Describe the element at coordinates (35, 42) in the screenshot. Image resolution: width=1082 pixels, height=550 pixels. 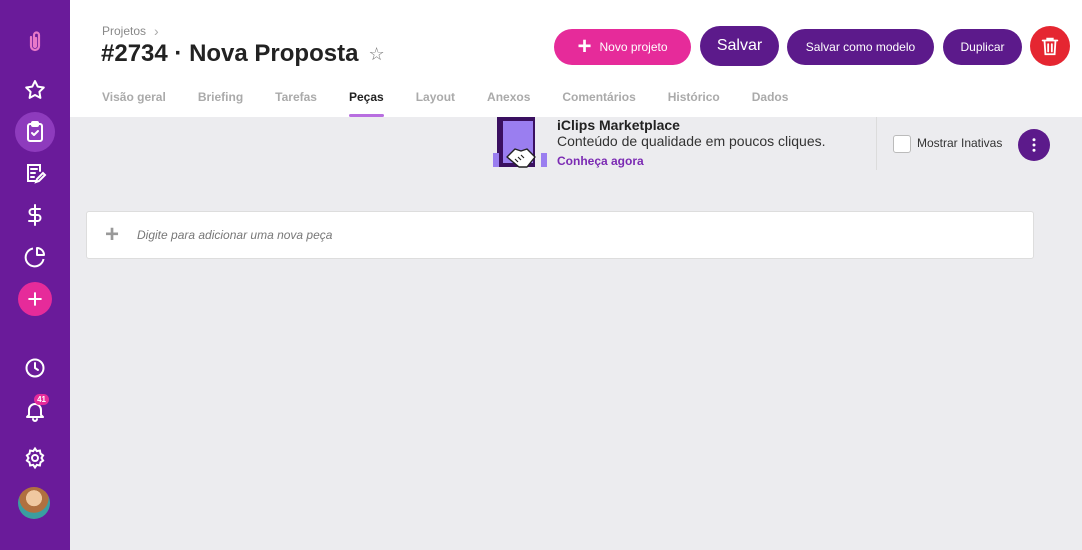
I see `paperclip-logo-icon` at that location.